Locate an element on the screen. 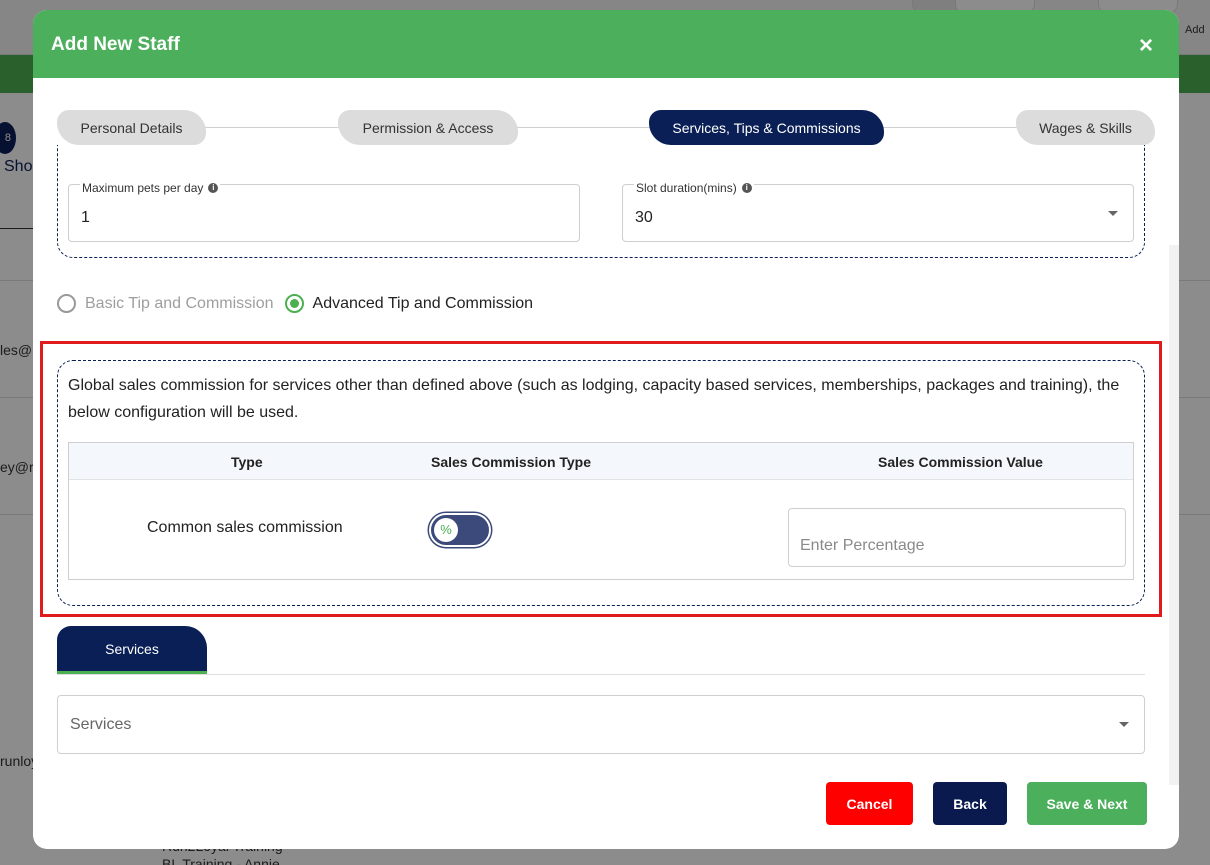 This screenshot has width=1210, height=865. basic-tip-label: Basic Tip and Commission is located at coordinates (179, 304).